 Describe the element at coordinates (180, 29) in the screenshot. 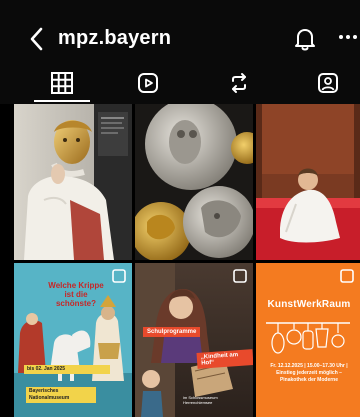

I see `profile-header: mpz.bayern` at that location.